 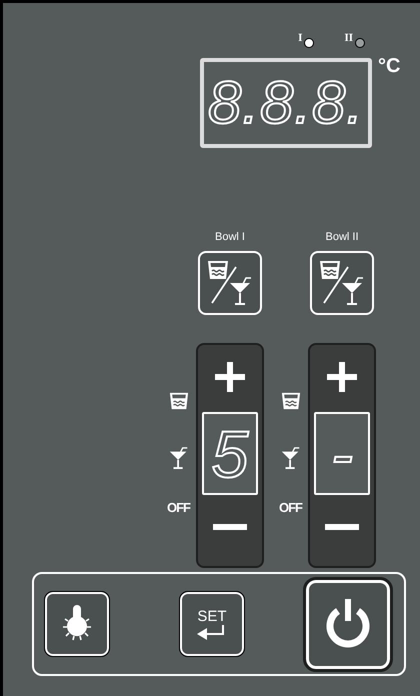 What do you see at coordinates (348, 38) in the screenshot?
I see `indicator-label: II` at bounding box center [348, 38].